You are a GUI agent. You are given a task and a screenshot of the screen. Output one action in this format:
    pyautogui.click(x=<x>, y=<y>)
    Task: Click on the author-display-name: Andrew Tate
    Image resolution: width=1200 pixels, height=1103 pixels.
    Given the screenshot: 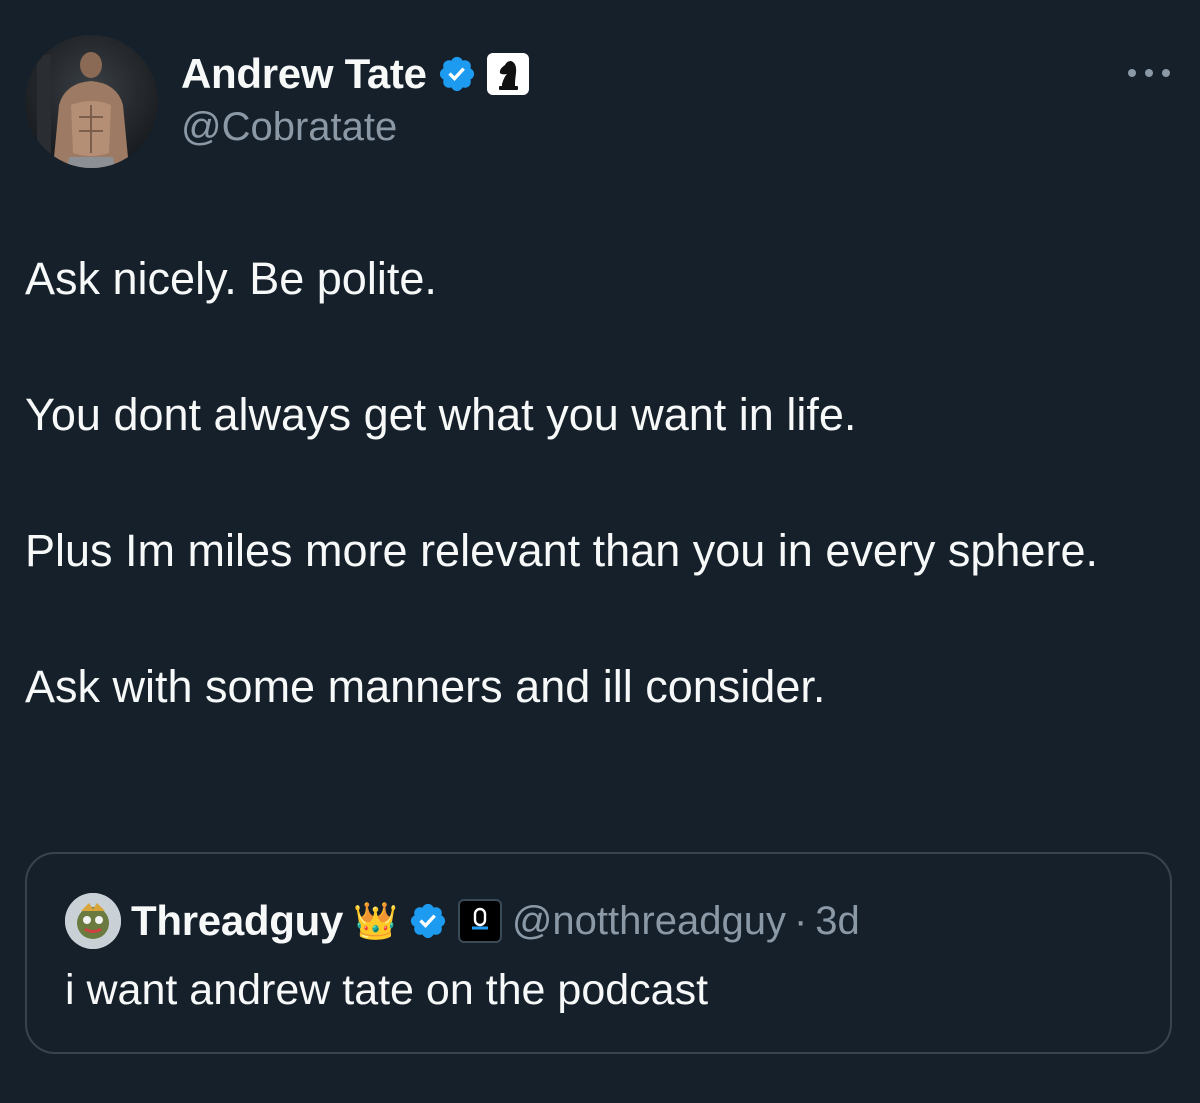 What is the action you would take?
    pyautogui.click(x=304, y=74)
    